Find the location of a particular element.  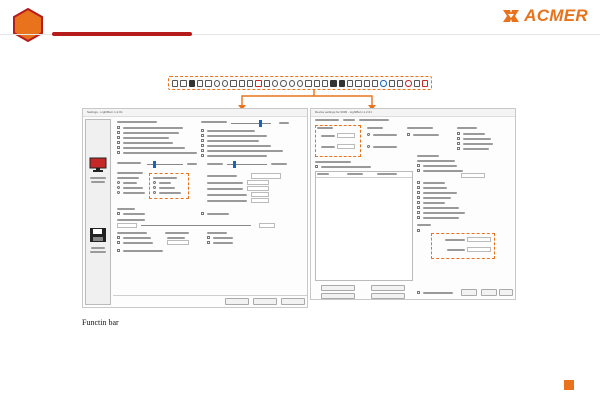

arrange-icon is located at coordinates (358, 83).